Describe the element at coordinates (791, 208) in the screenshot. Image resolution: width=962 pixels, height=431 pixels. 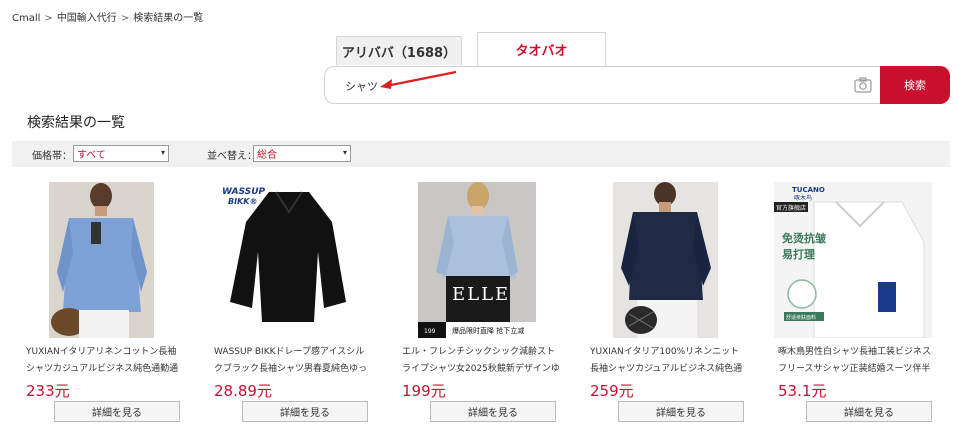
I see `store-badge-text: 官方旗舰店` at that location.